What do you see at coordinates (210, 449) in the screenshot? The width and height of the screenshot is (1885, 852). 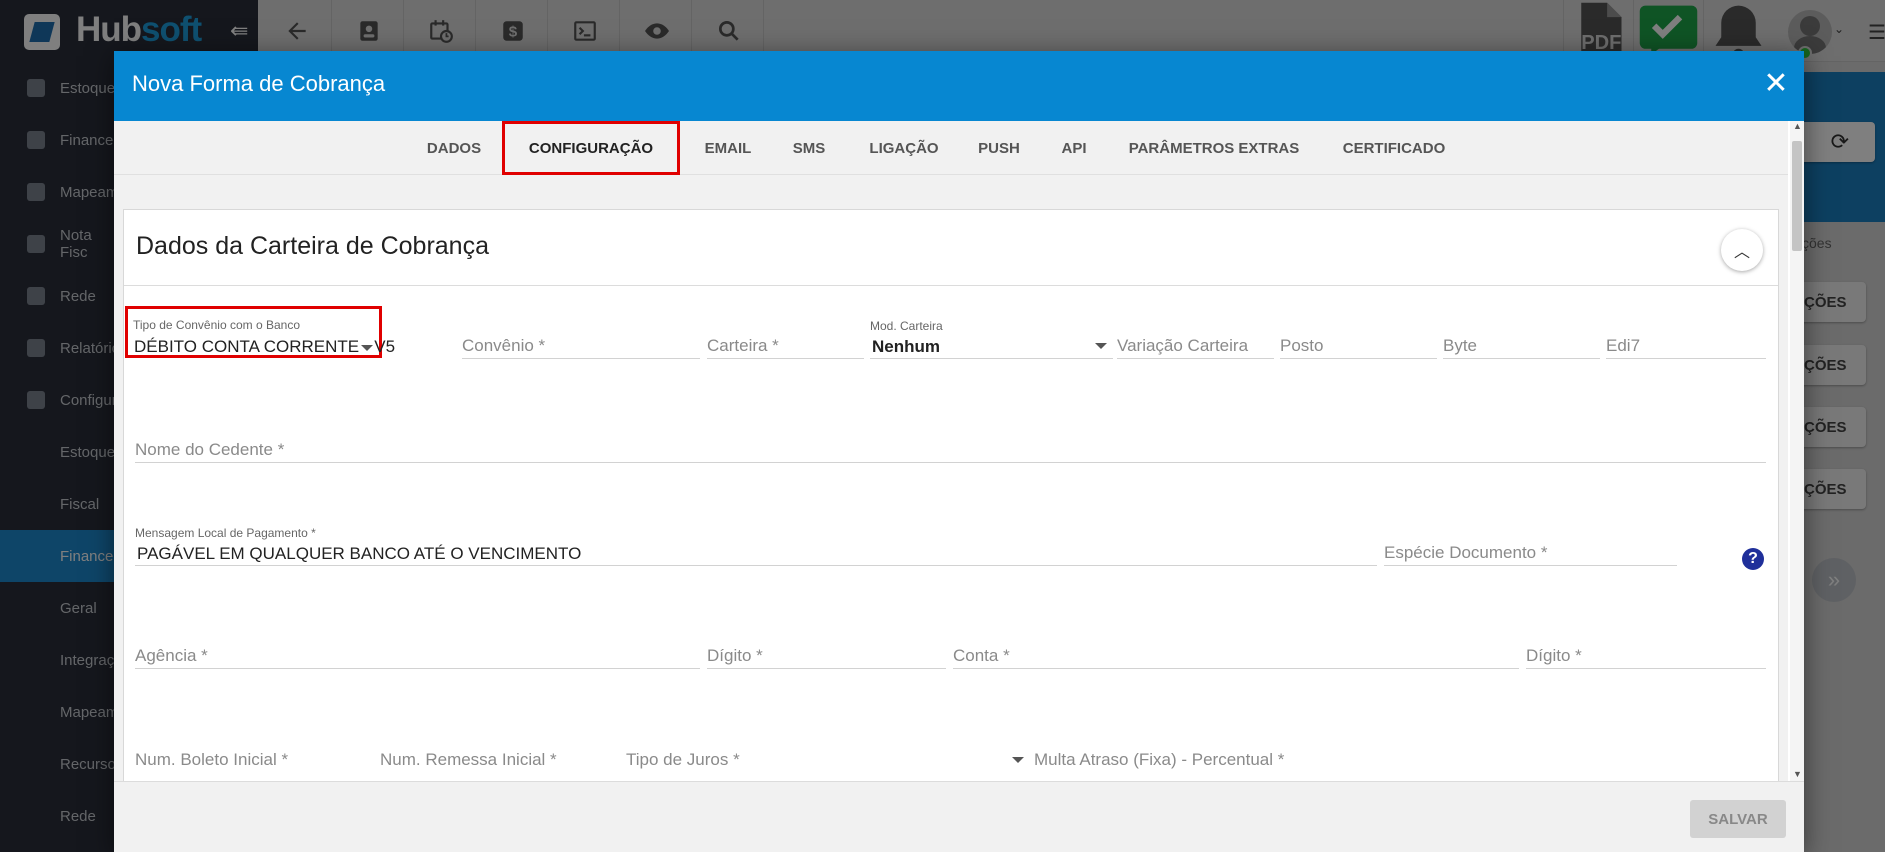 I see `nome-cedente-label: Nome do Cedente *` at bounding box center [210, 449].